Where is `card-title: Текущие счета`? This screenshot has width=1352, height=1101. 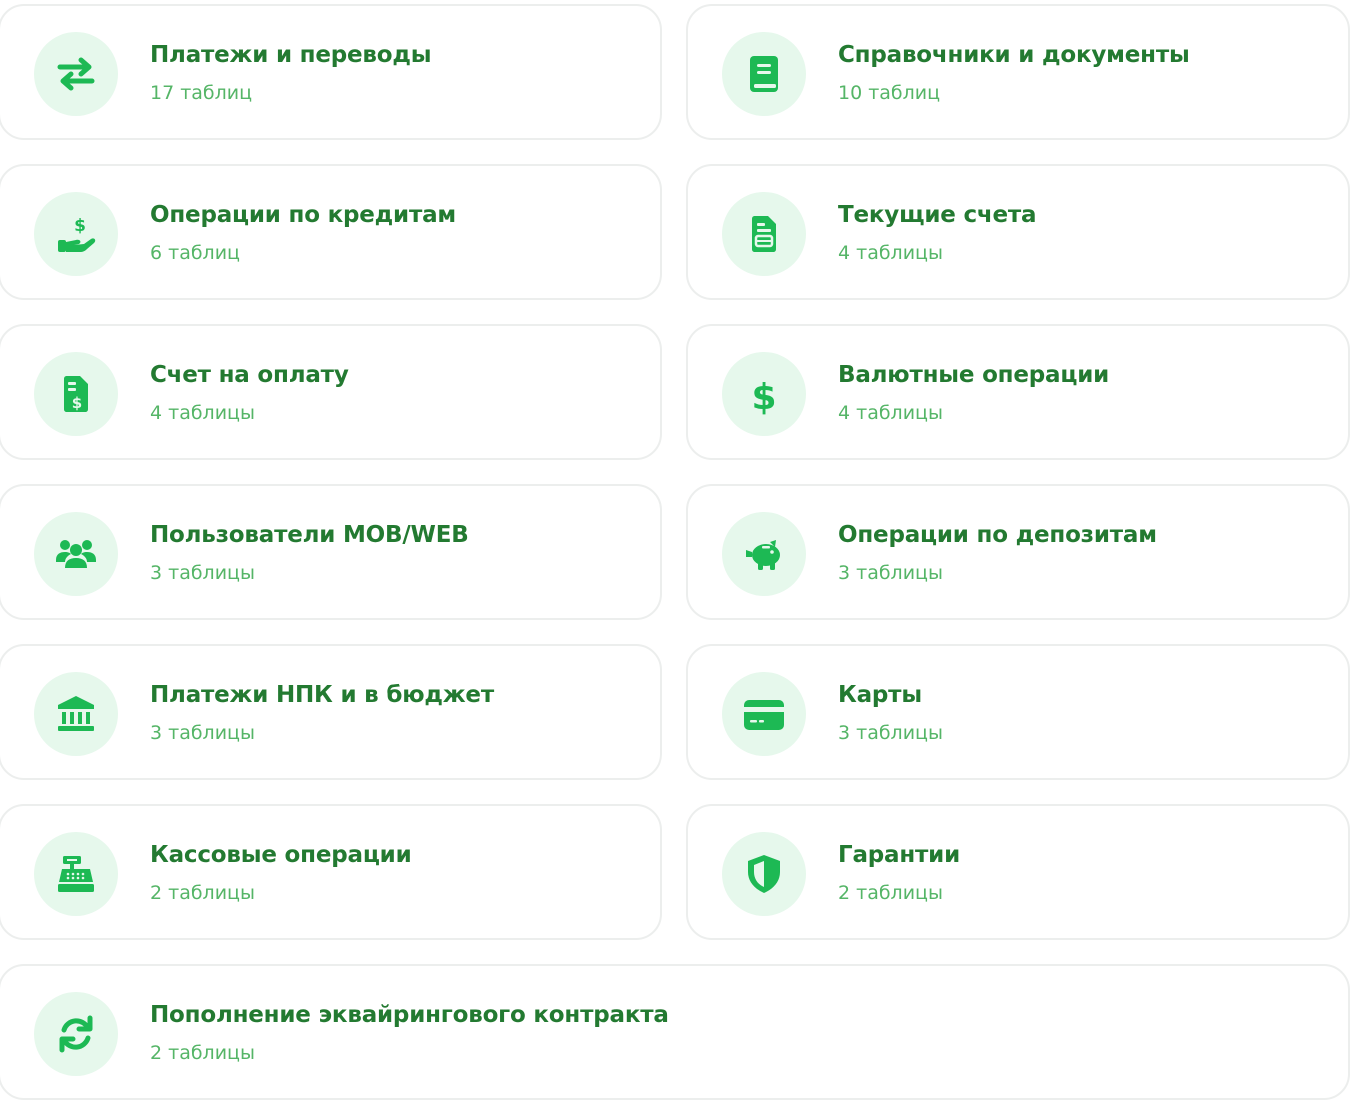 card-title: Текущие счета is located at coordinates (937, 215).